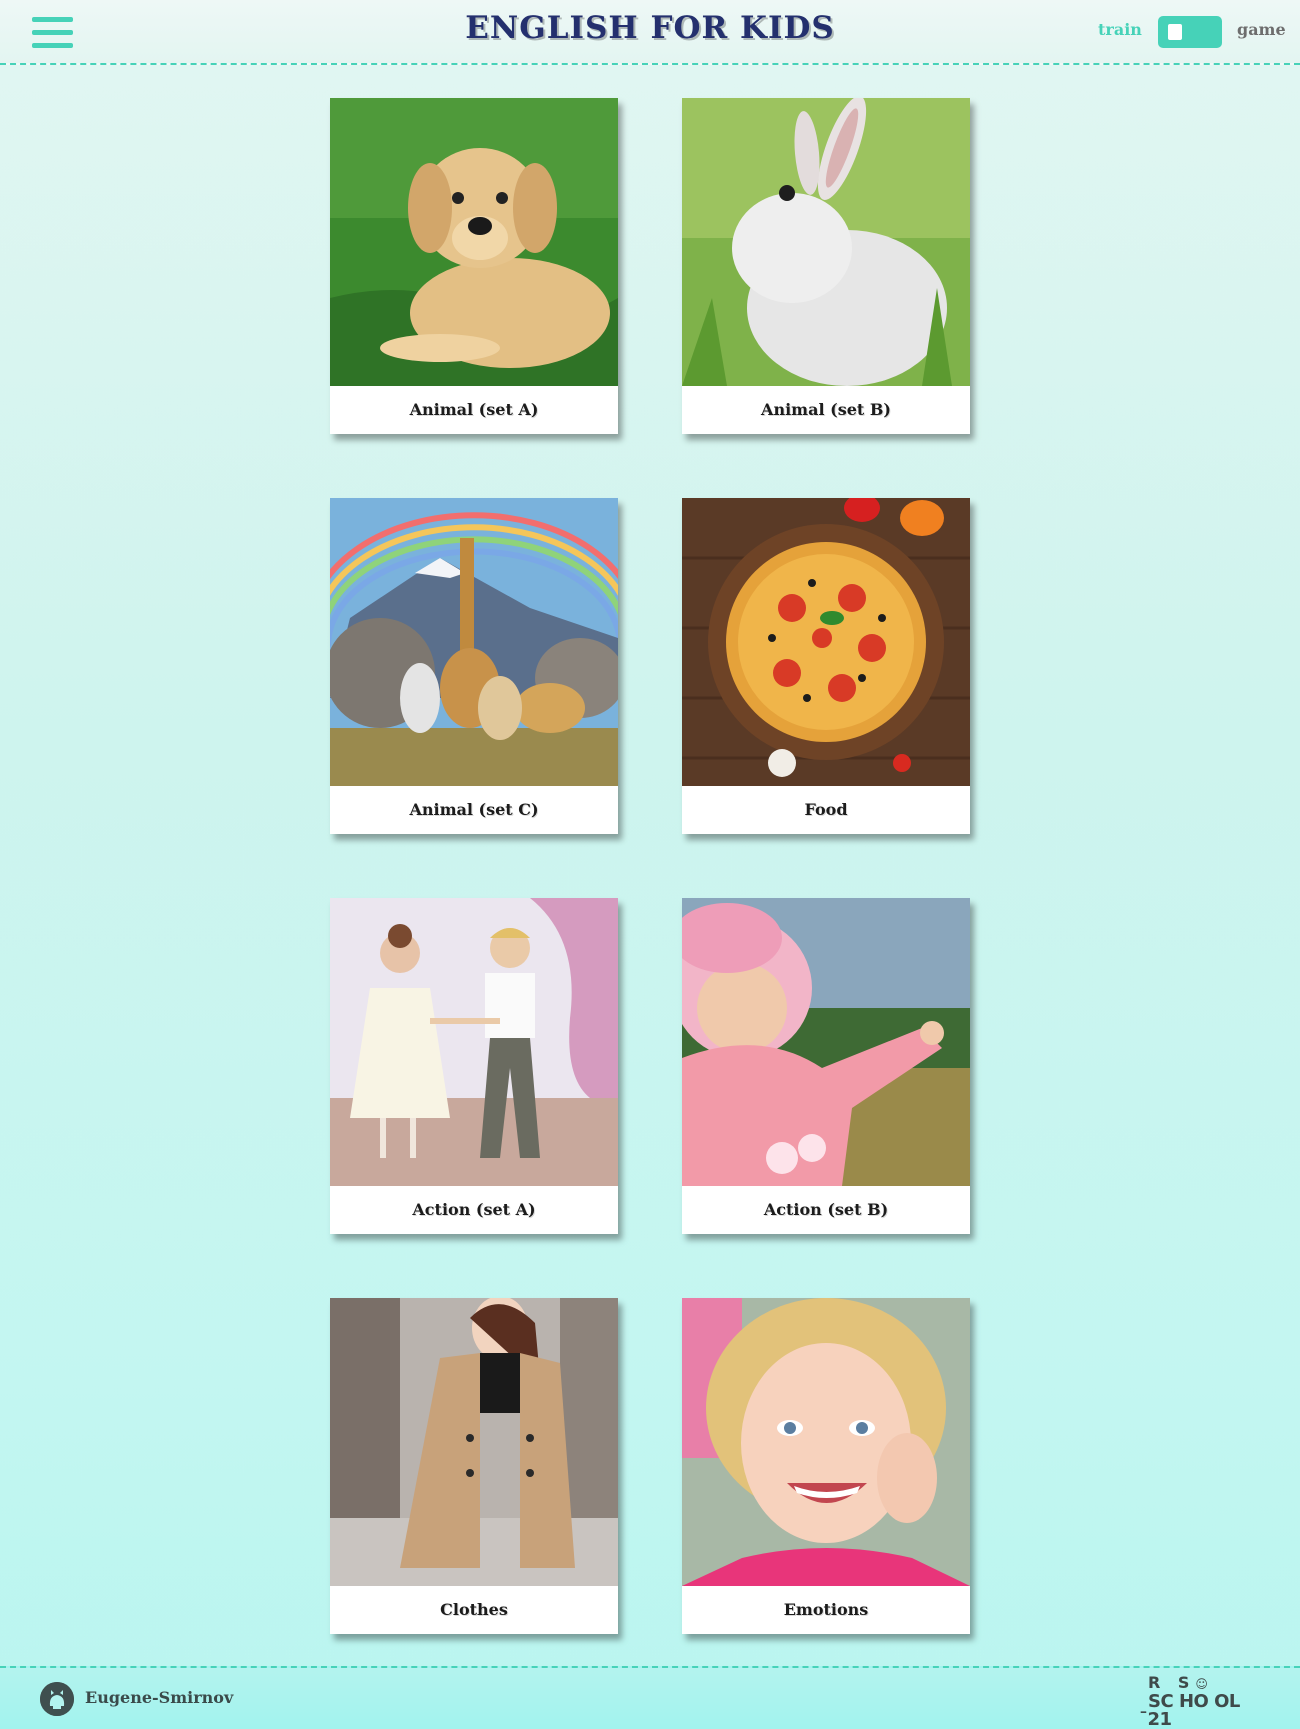  I want to click on category-card-animal-set-a: Animal (set A), so click(474, 266).